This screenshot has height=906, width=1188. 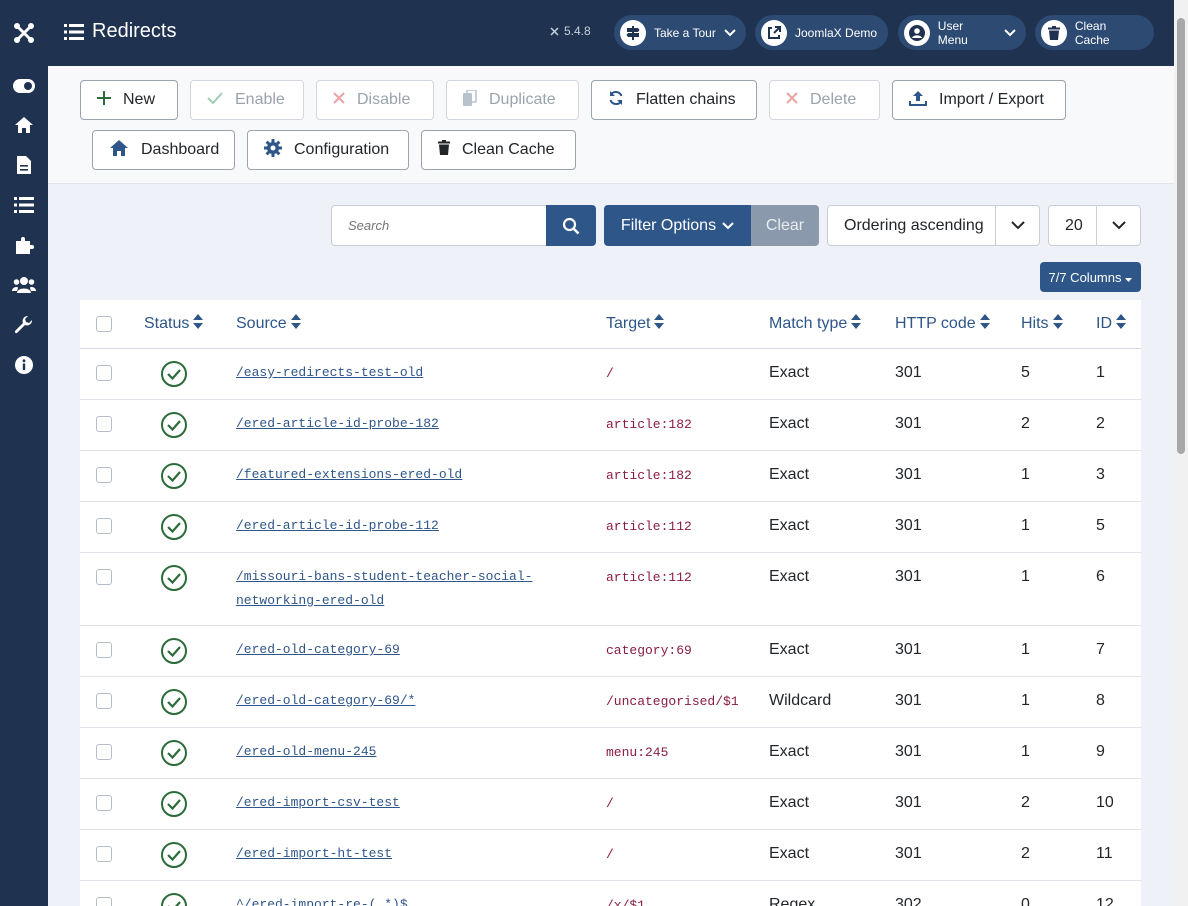 I want to click on target-value: article:182, so click(x=649, y=424).